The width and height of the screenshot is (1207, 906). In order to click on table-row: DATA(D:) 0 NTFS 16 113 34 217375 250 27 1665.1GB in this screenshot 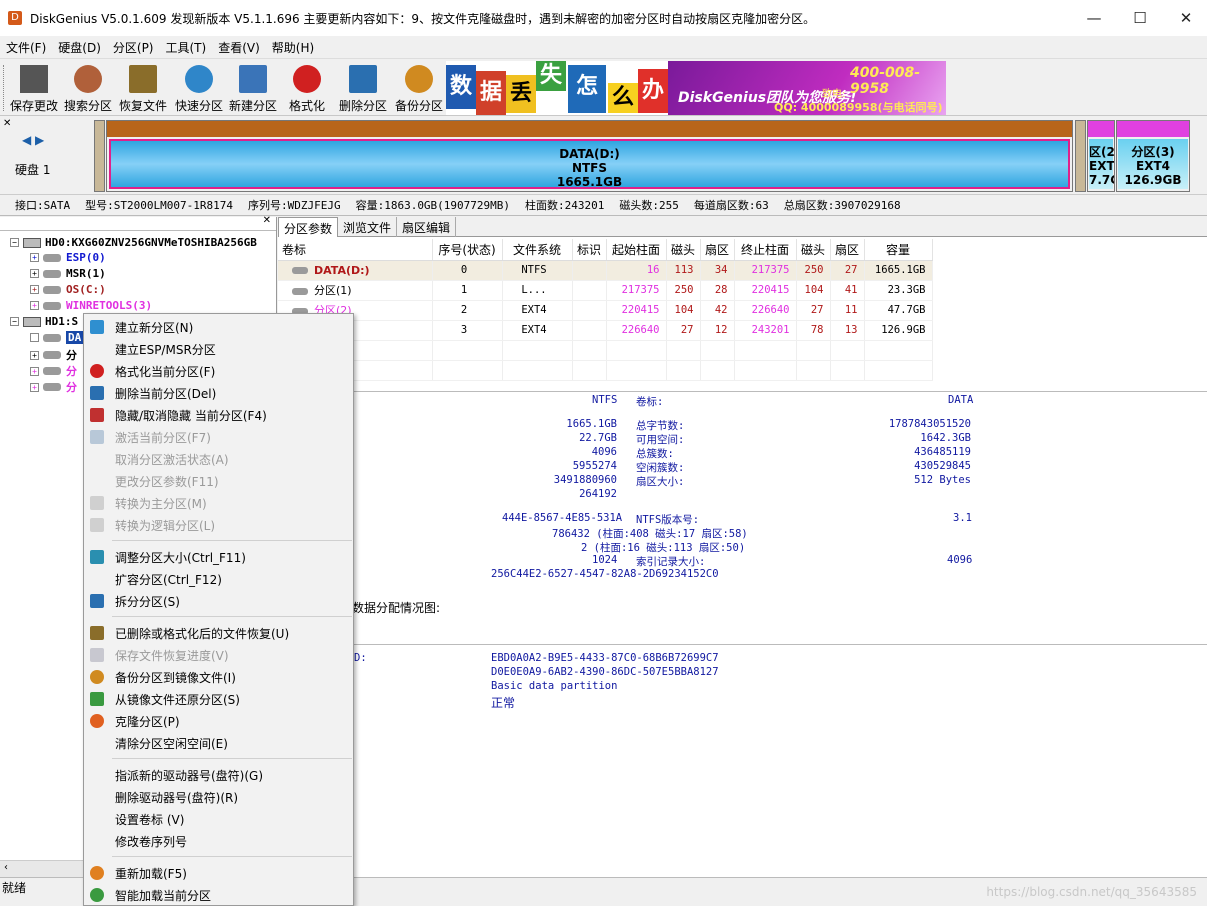, I will do `click(605, 270)`.